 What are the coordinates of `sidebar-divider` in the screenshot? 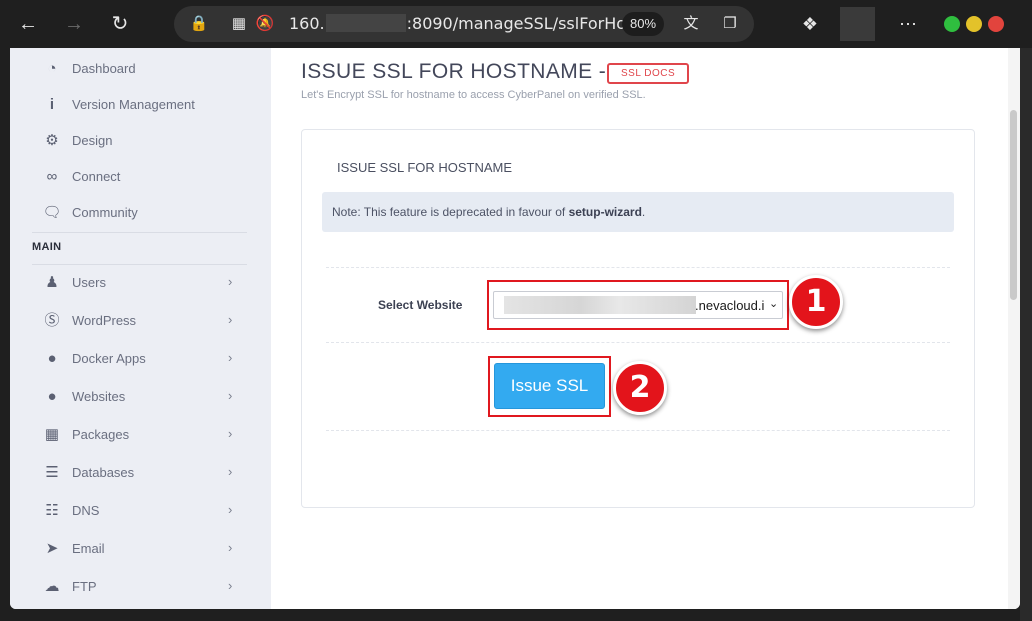 It's located at (139, 232).